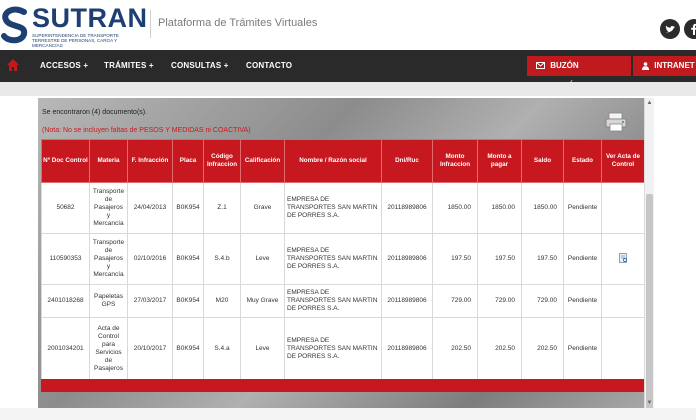 This screenshot has width=696, height=420. What do you see at coordinates (262, 161) in the screenshot?
I see `col-calificacion: Calificación` at bounding box center [262, 161].